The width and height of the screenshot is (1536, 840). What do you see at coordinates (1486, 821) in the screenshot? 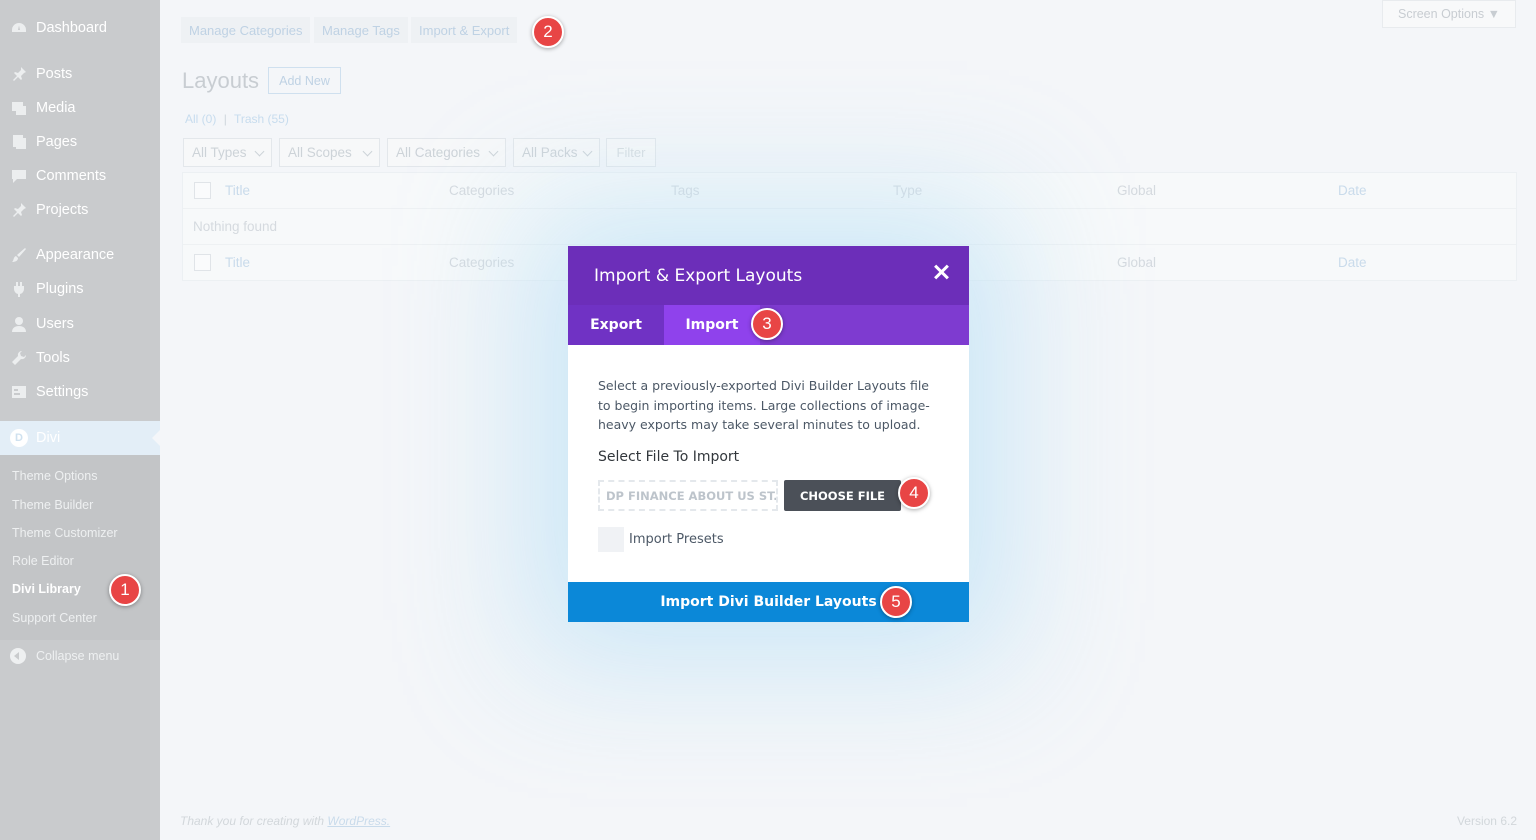
I see `footer-version: Version 6.2` at bounding box center [1486, 821].